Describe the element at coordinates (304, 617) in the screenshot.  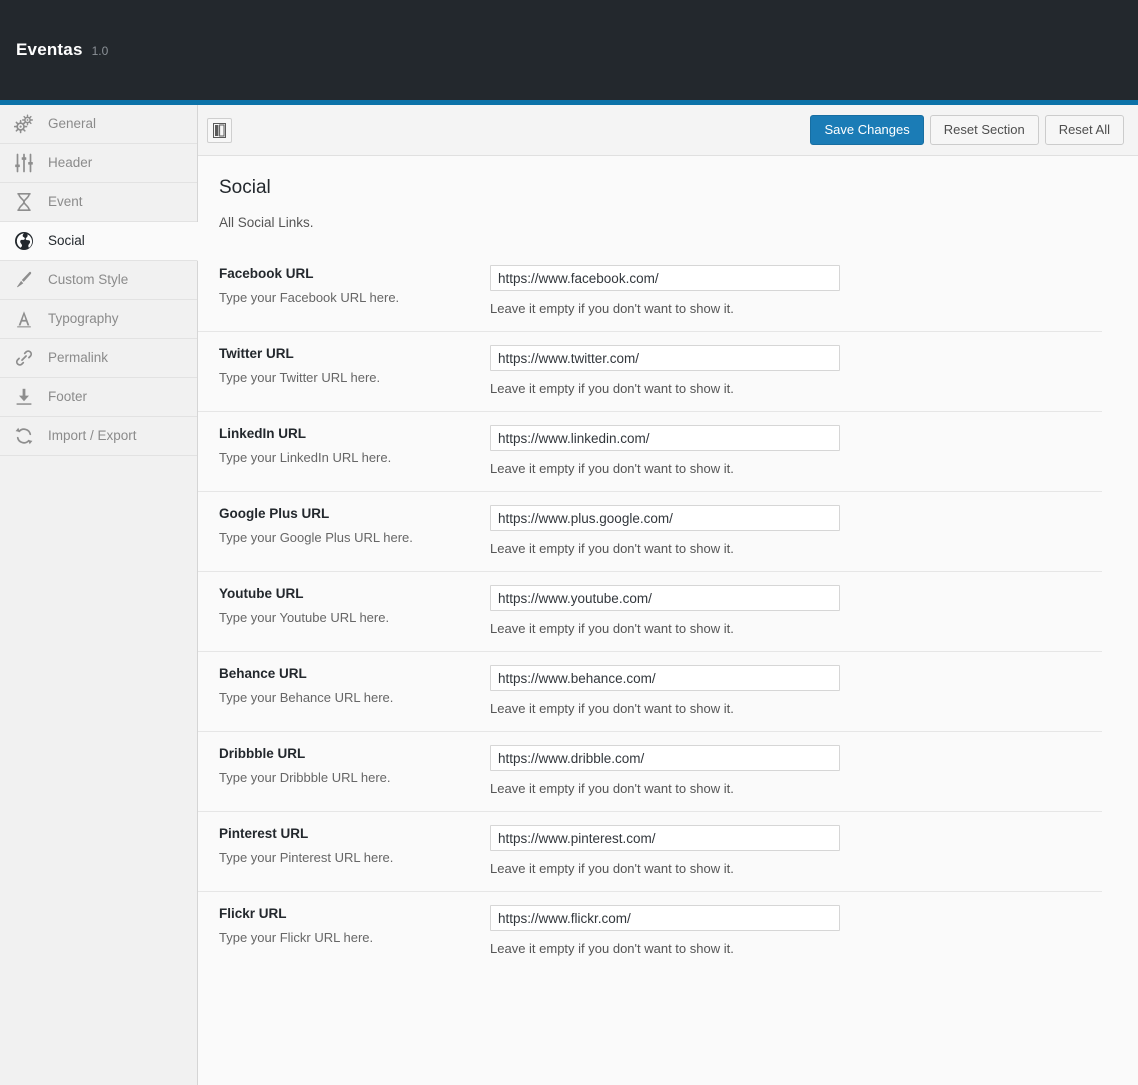
I see `field-description: Type your Youtube URL here.` at that location.